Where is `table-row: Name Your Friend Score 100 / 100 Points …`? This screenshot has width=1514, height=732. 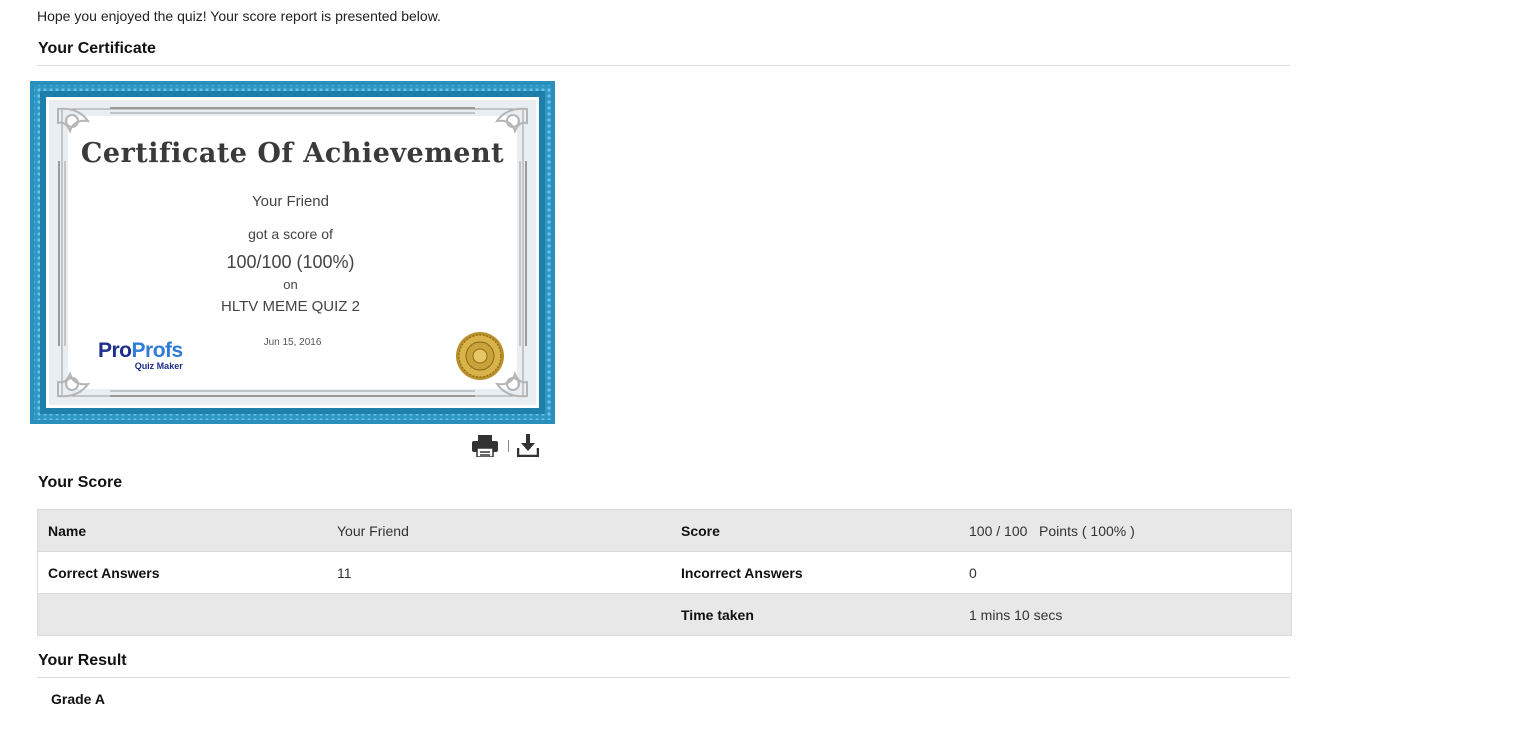 table-row: Name Your Friend Score 100 / 100 Points … is located at coordinates (664, 530).